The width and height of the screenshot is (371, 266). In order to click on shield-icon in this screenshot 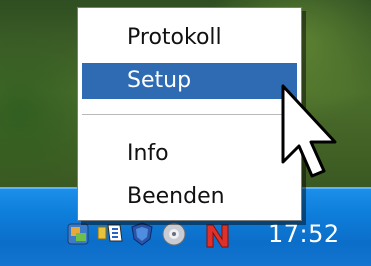, I will do `click(141, 234)`.